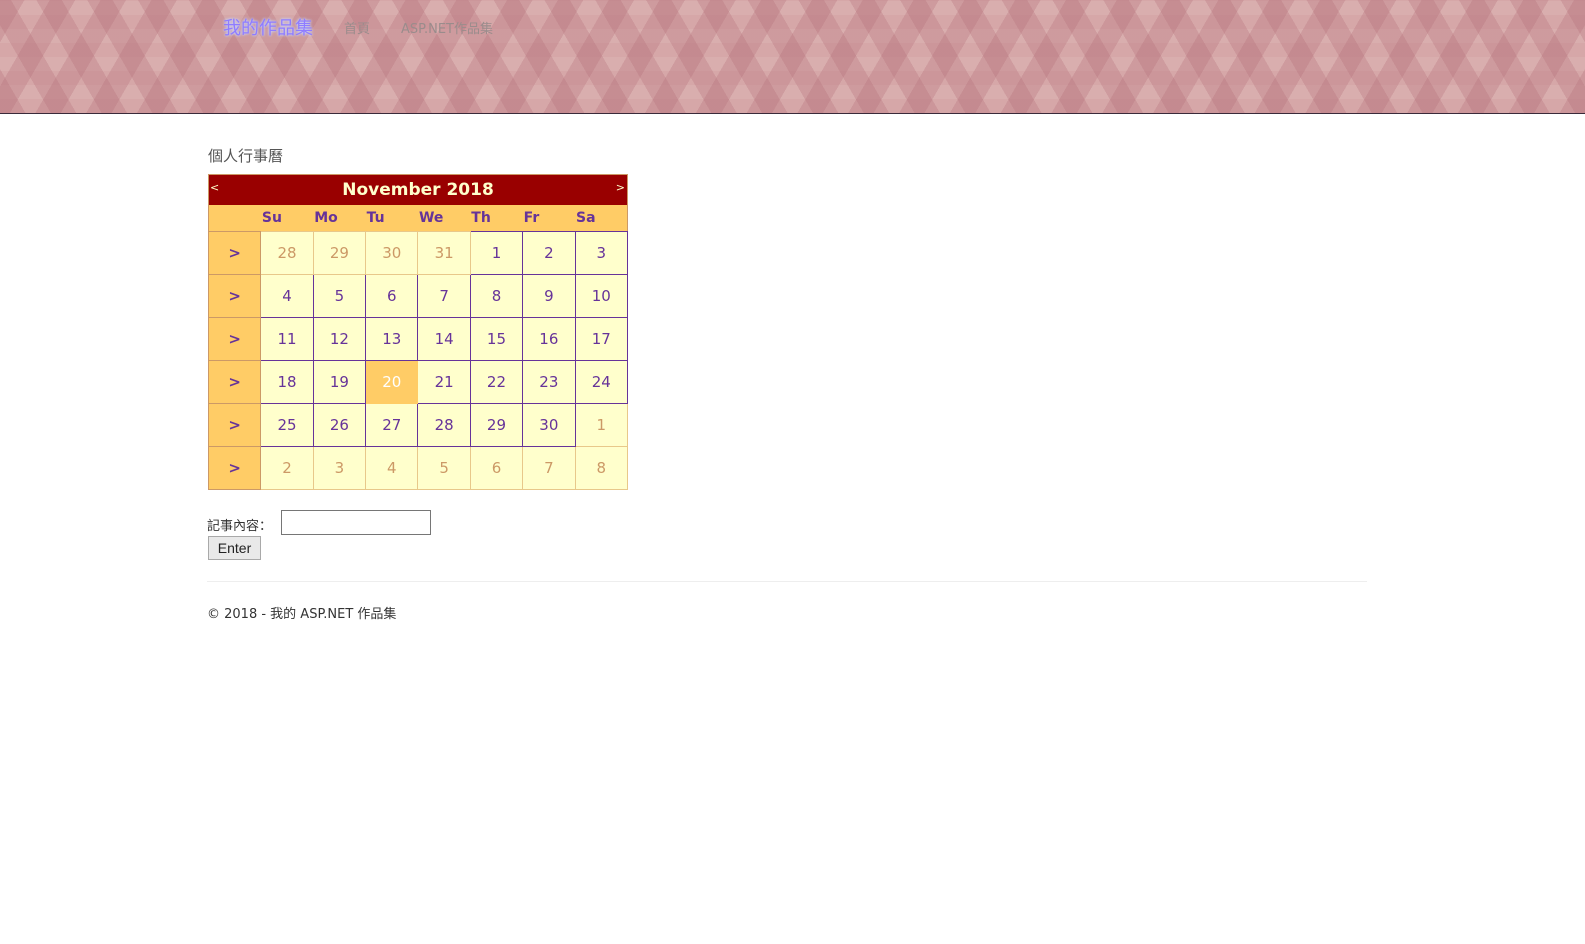 This screenshot has width=1585, height=944. I want to click on day-cell: 25, so click(287, 425).